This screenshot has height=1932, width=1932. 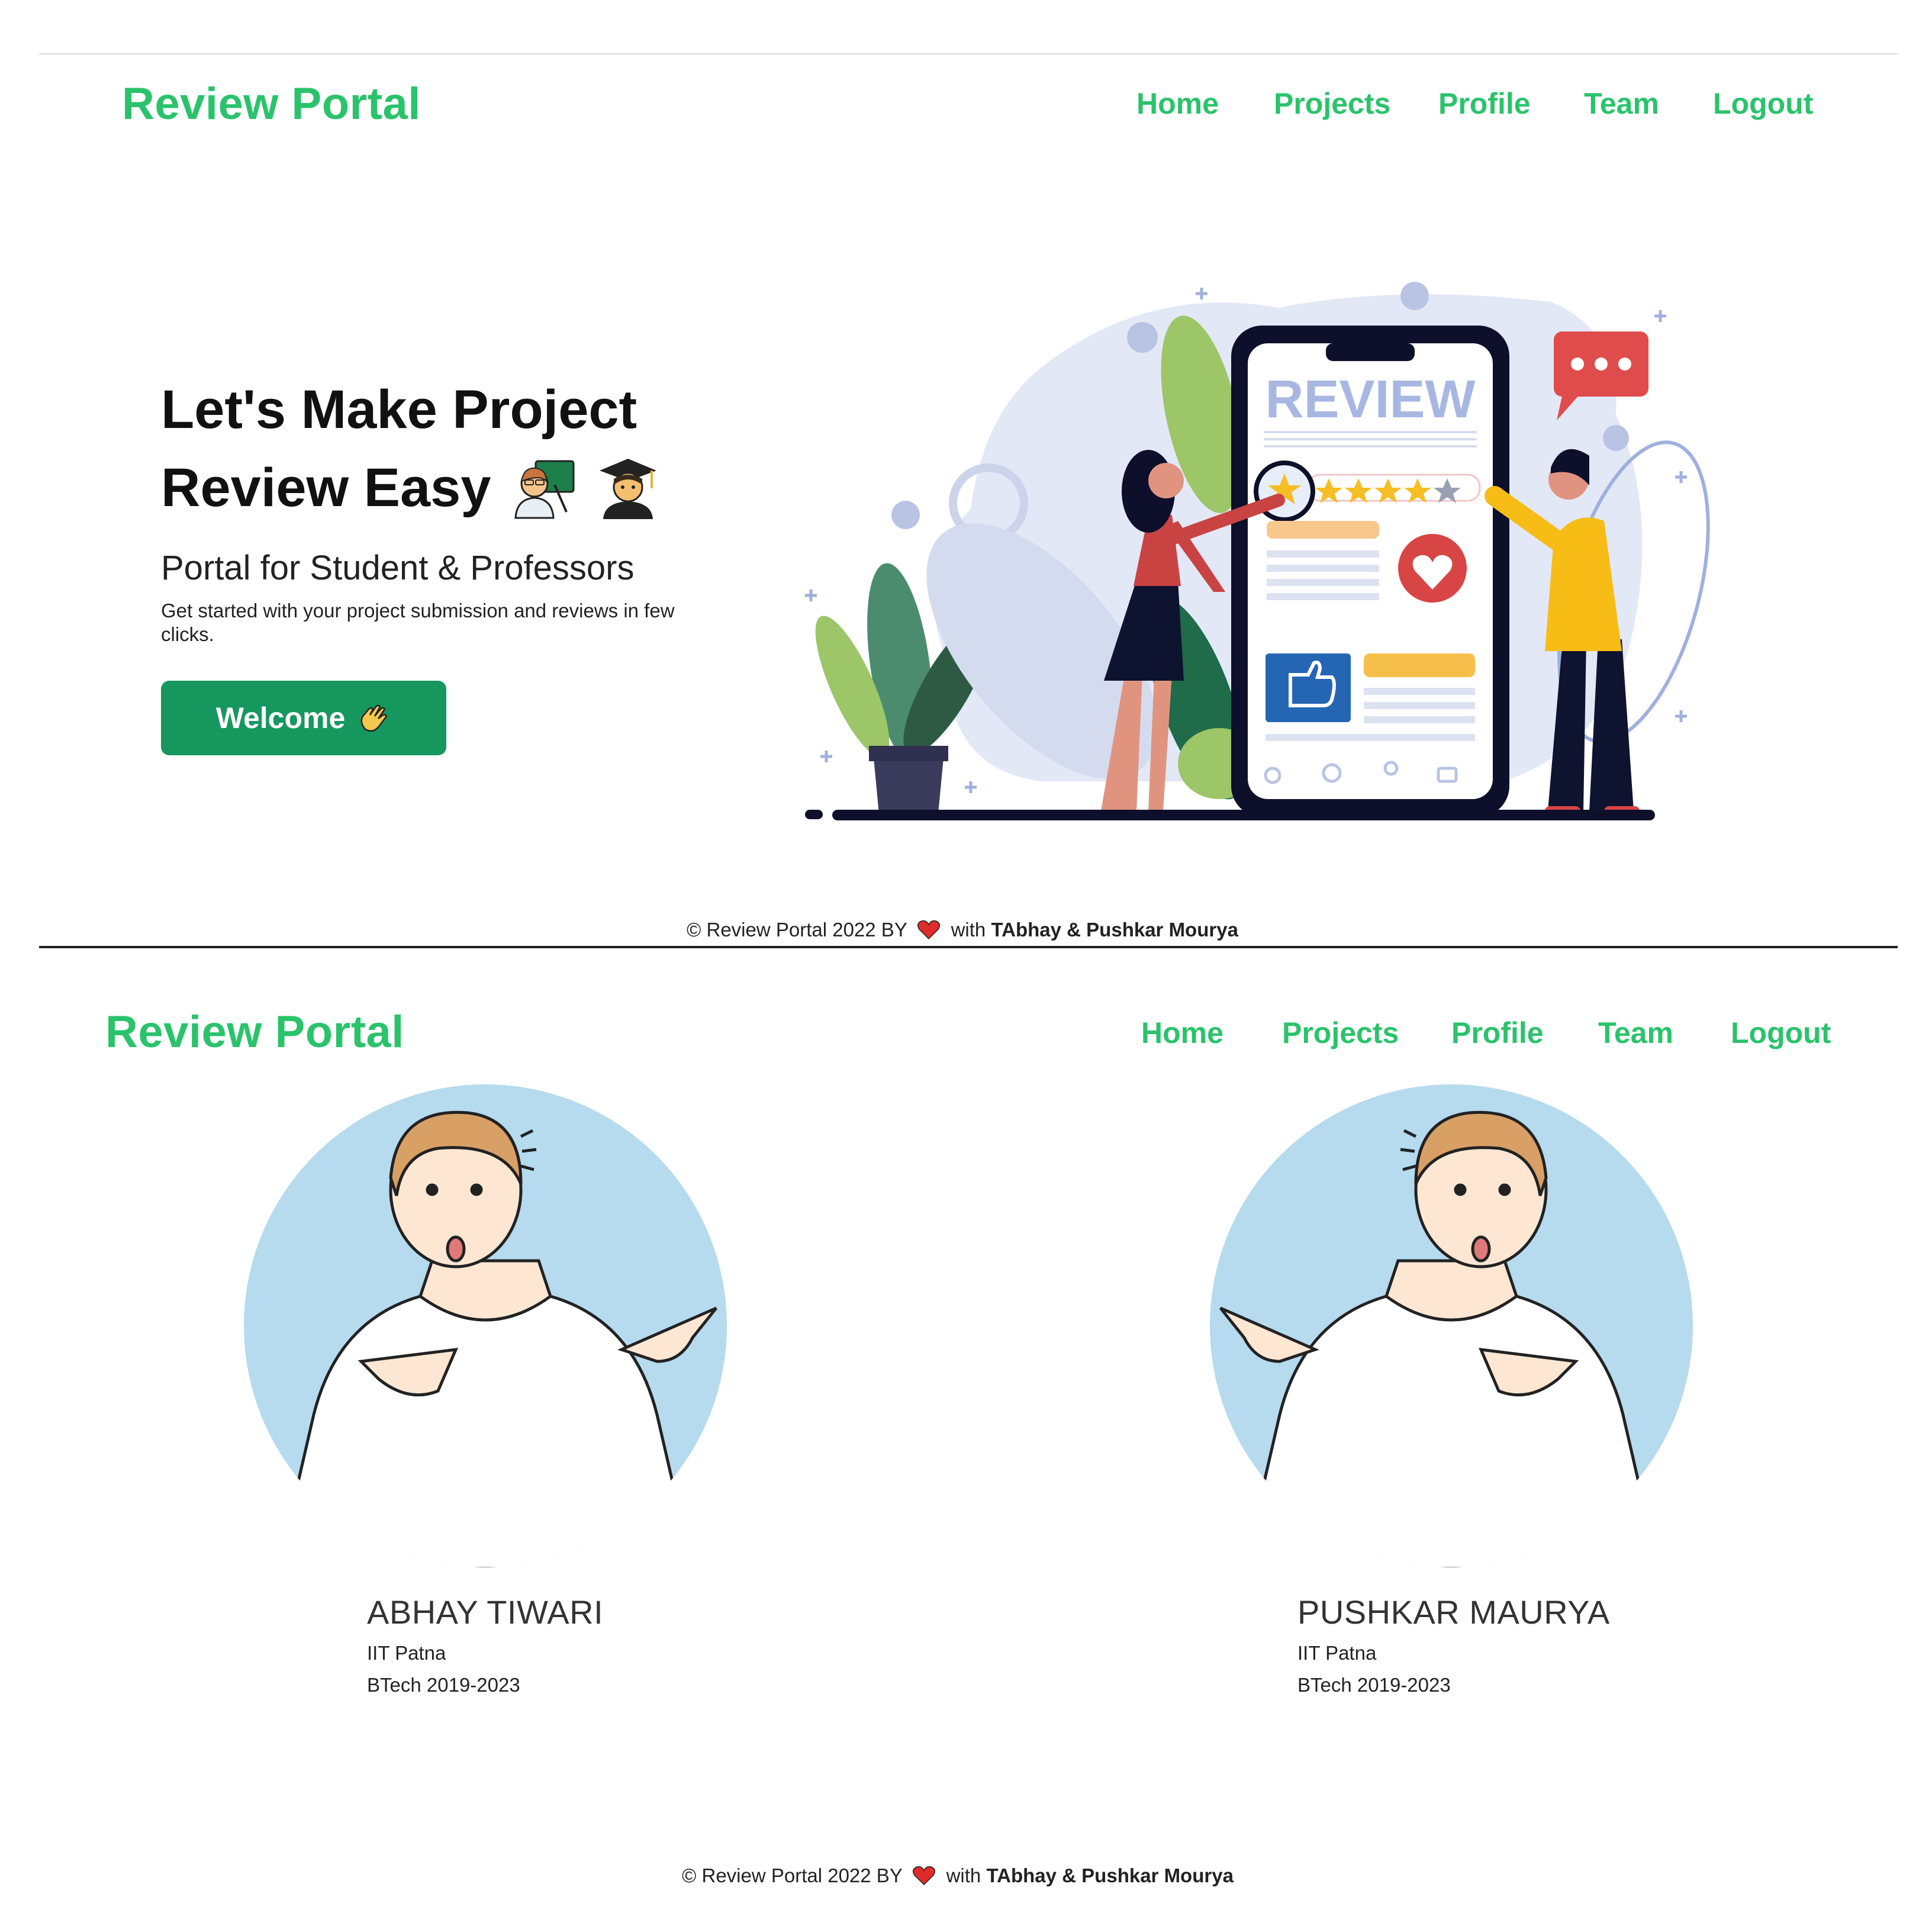 What do you see at coordinates (399, 409) in the screenshot?
I see `hero-title-line1: Let's Make Project` at bounding box center [399, 409].